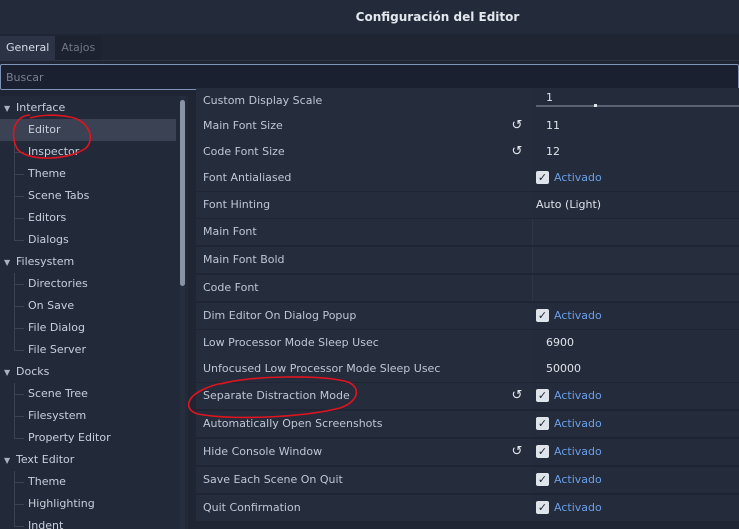  Describe the element at coordinates (88, 284) in the screenshot. I see `tree-item: Directories` at that location.